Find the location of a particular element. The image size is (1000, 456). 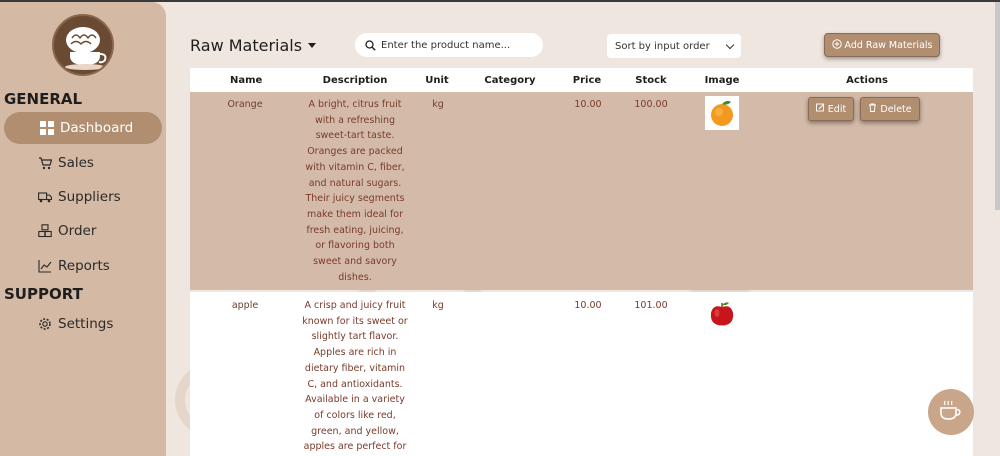

cell-stock: 100.00 is located at coordinates (651, 104).